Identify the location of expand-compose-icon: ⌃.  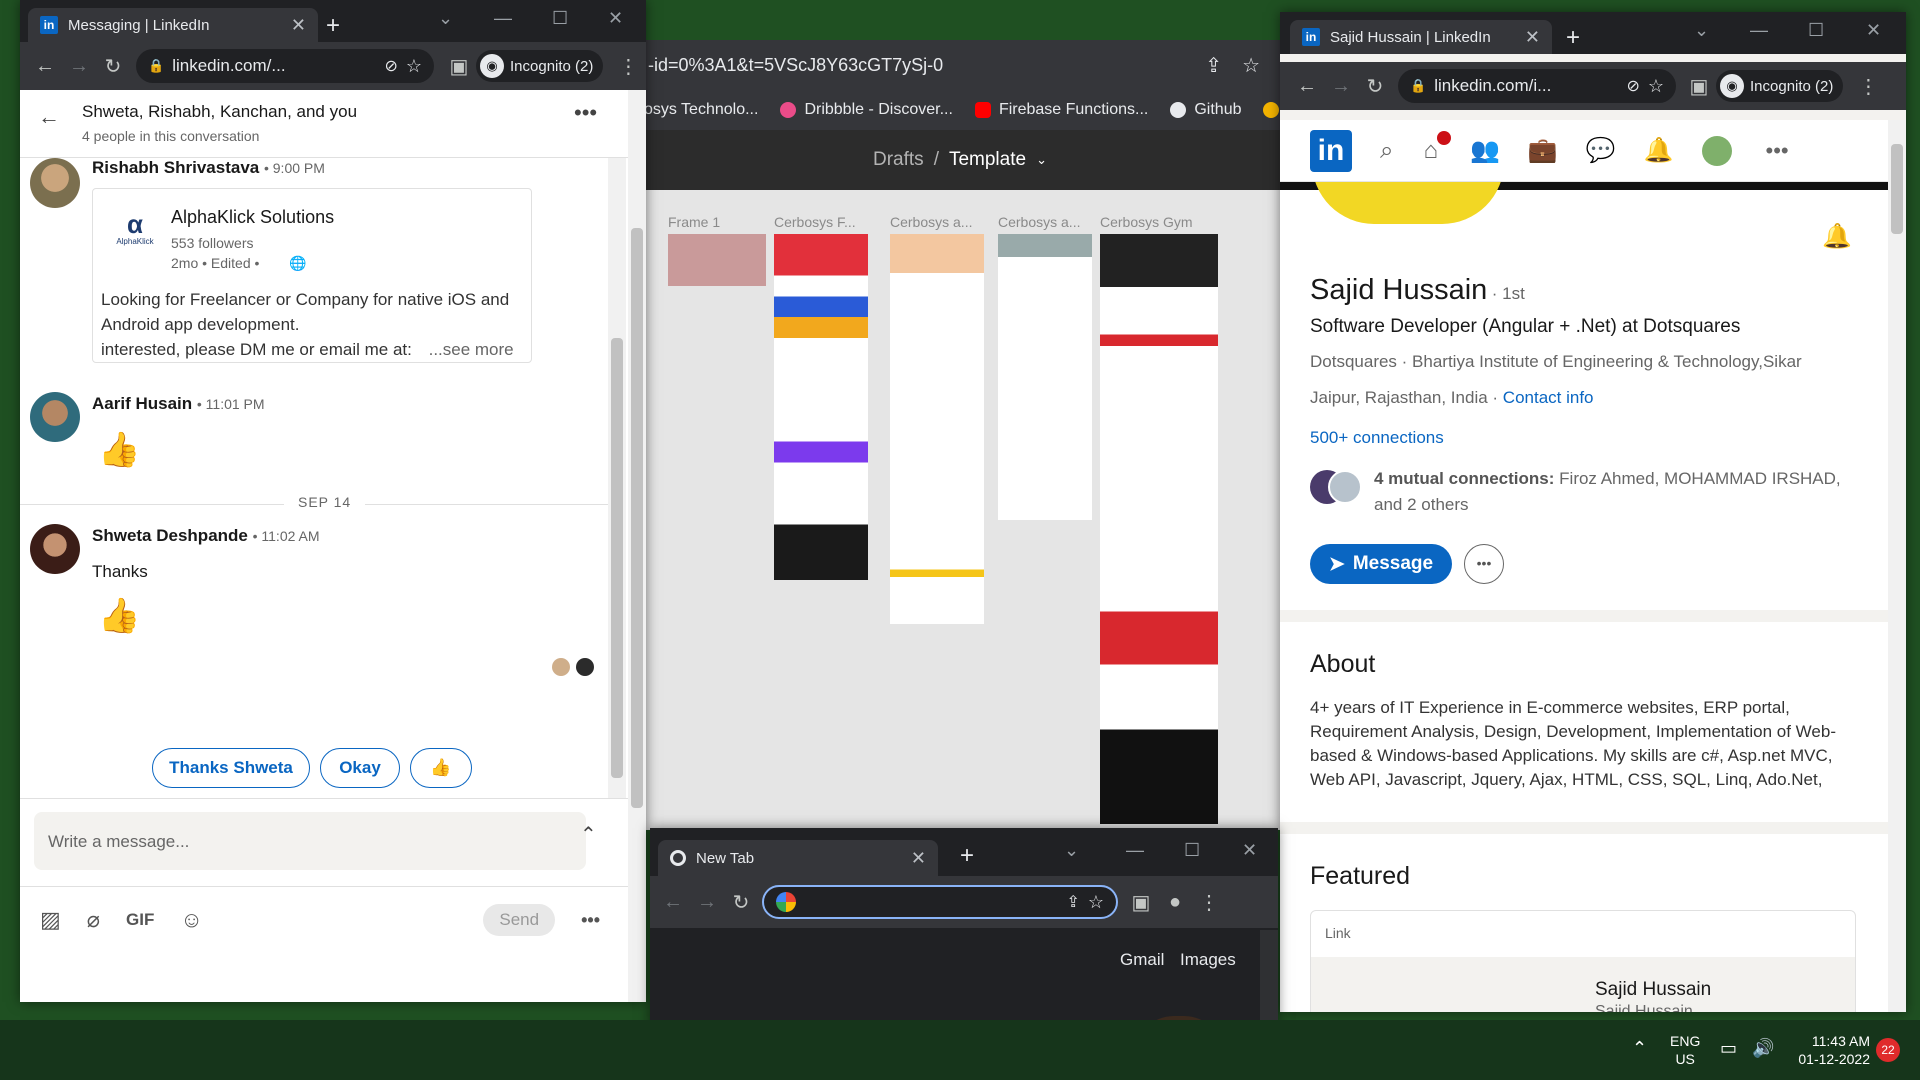
(588, 834).